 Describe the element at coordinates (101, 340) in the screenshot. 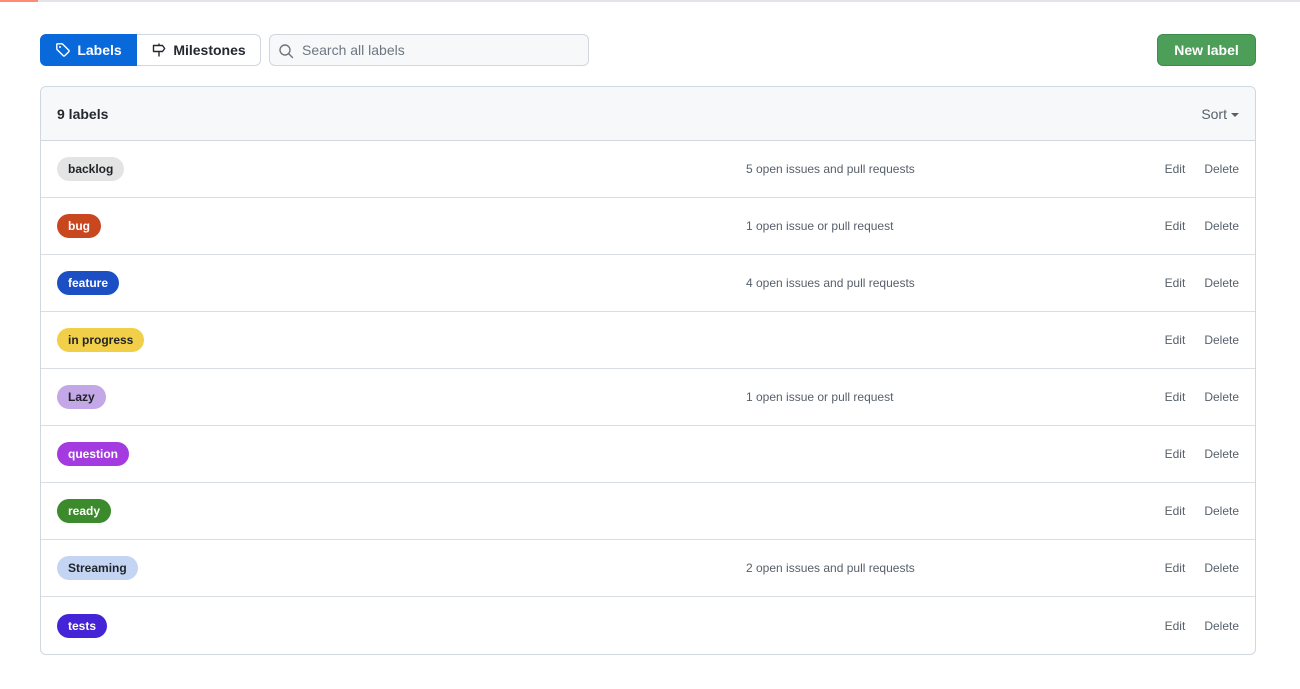

I see `label-pill: in progress` at that location.